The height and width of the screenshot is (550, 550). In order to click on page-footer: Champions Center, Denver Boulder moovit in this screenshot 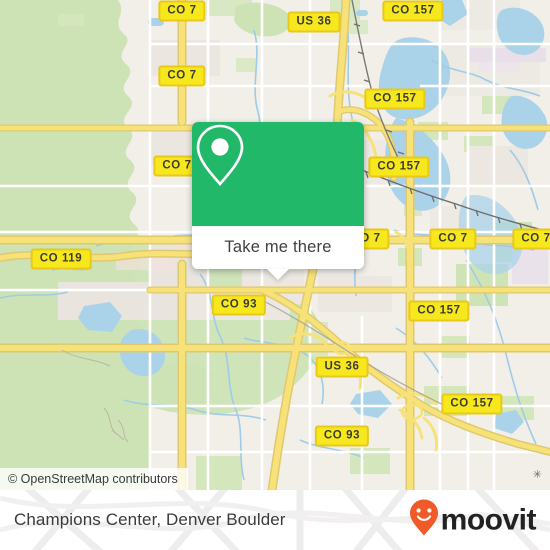, I will do `click(275, 520)`.